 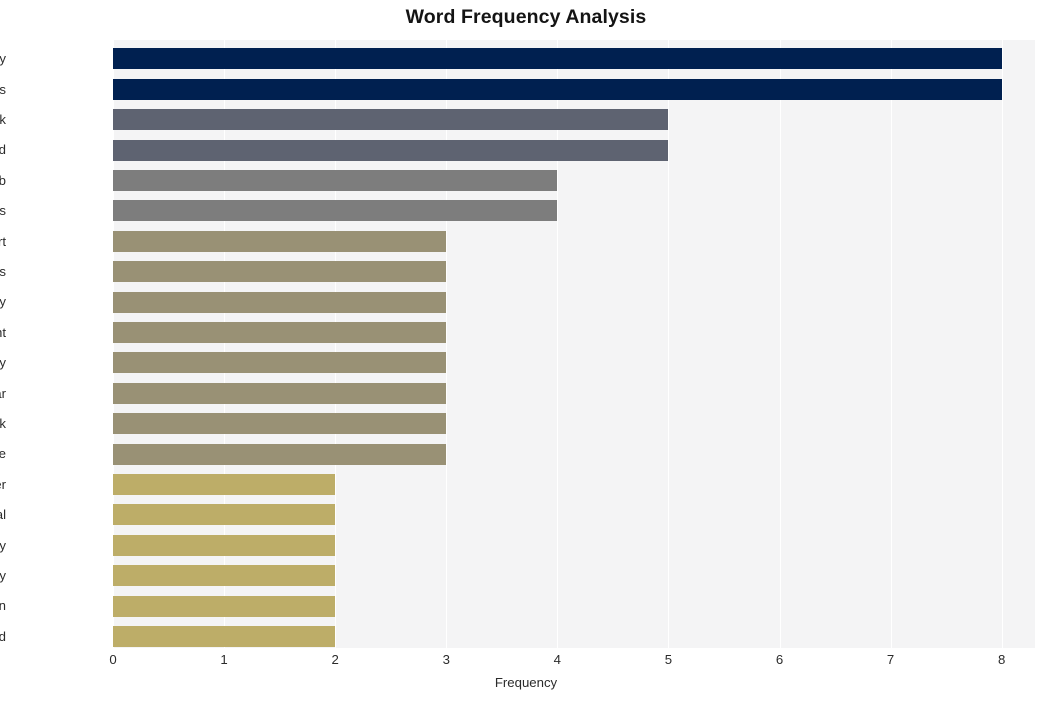 What do you see at coordinates (3, 180) in the screenshot?
I see `y-axis-label: job` at bounding box center [3, 180].